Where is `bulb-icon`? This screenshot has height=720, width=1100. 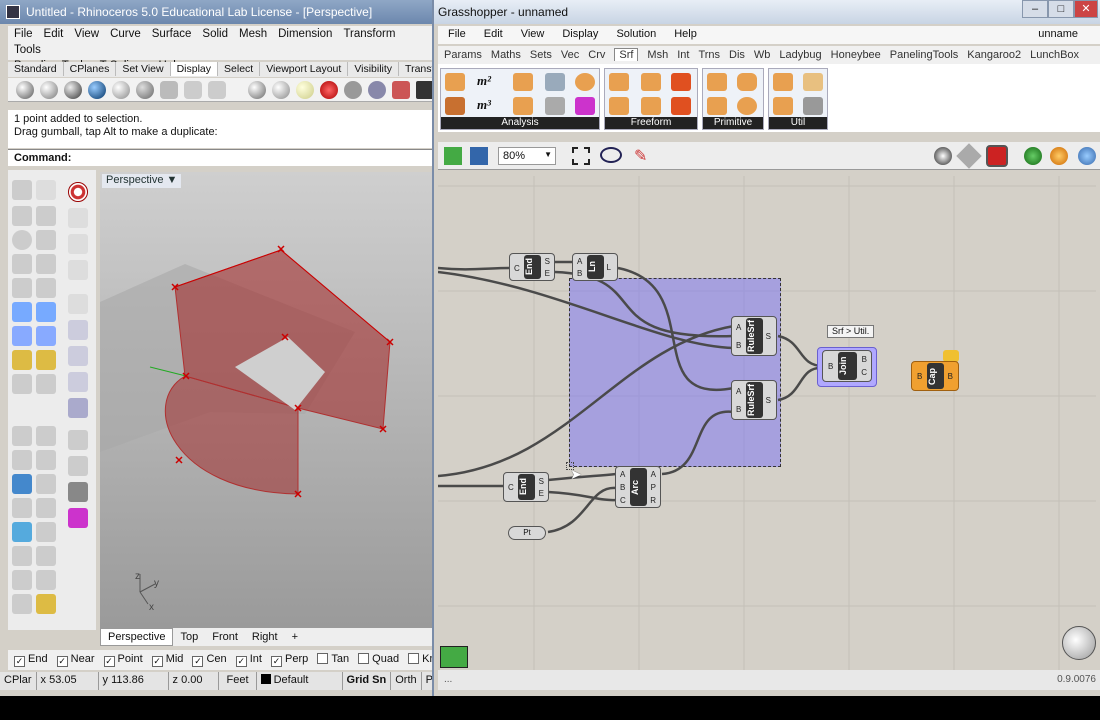 bulb-icon is located at coordinates (305, 90).